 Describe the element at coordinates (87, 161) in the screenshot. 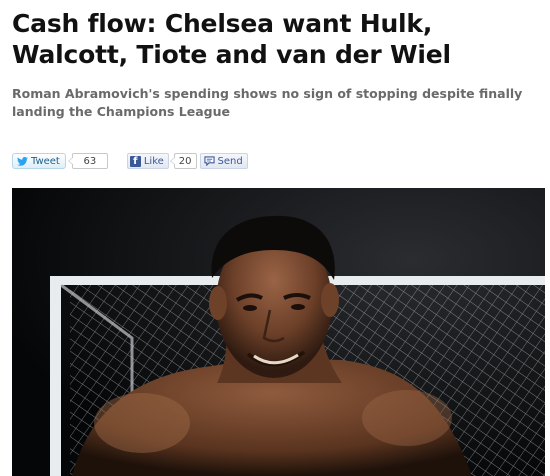

I see `tweet-count: 63` at that location.